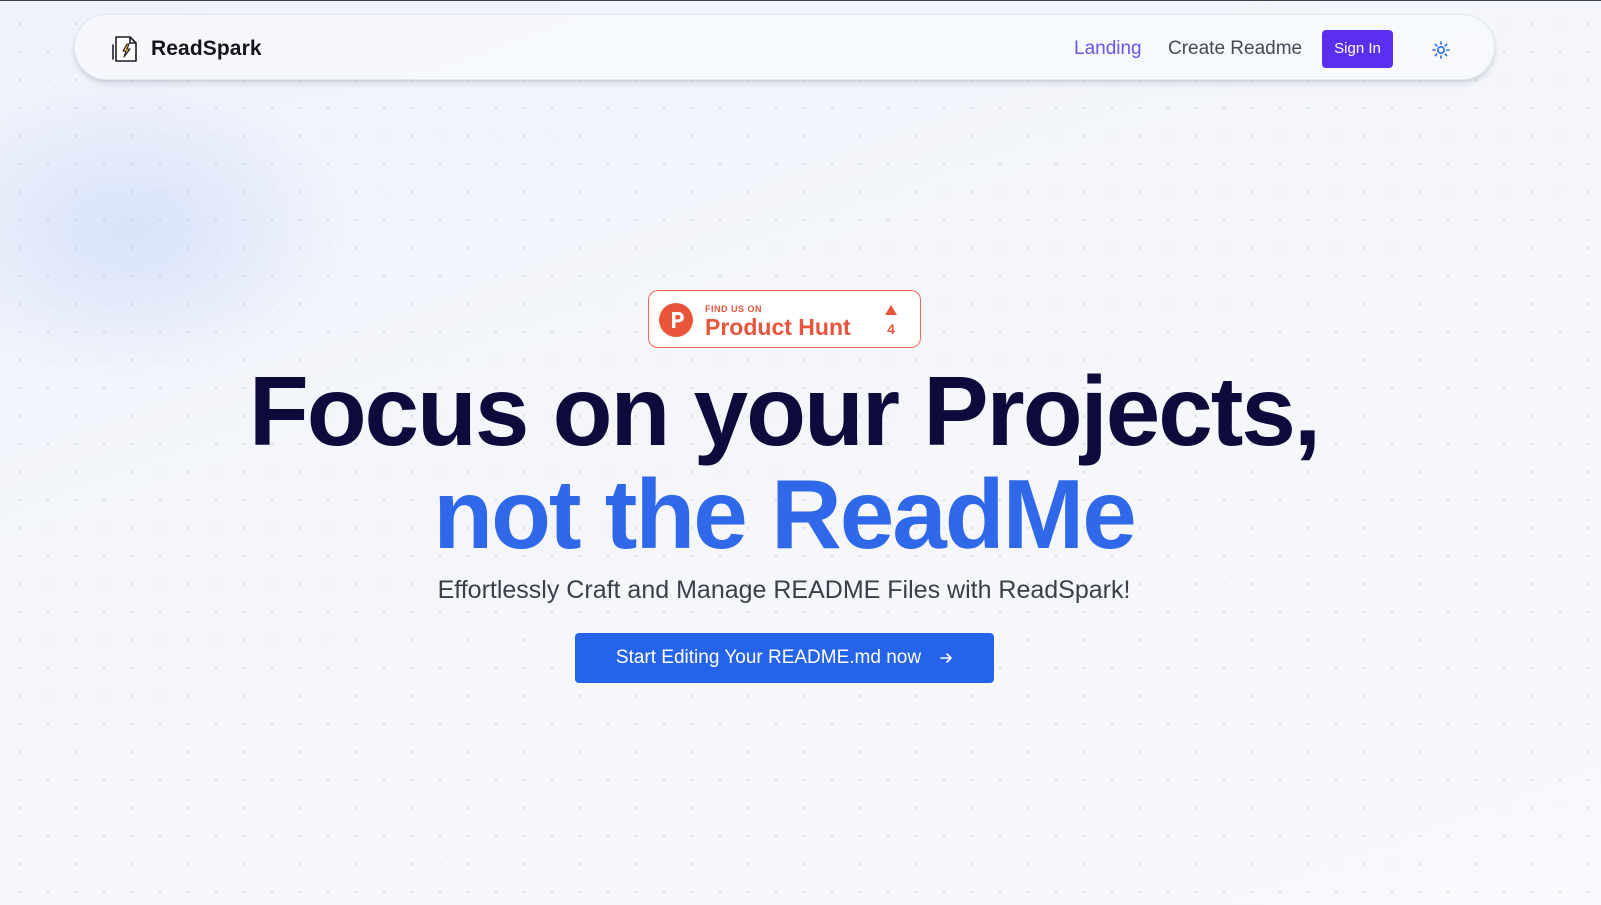 The image size is (1601, 905). I want to click on sun-icon, so click(1441, 50).